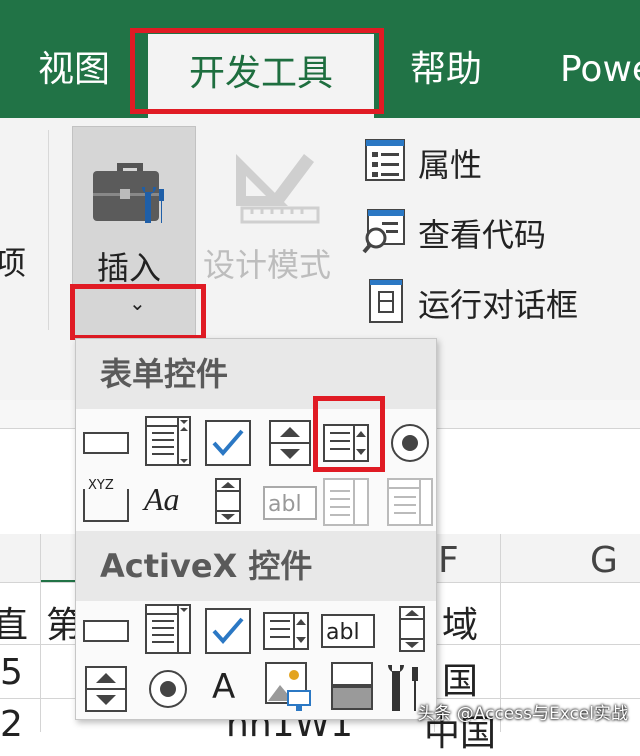  What do you see at coordinates (267, 263) in the screenshot?
I see `design-mode-label: 设计模式` at bounding box center [267, 263].